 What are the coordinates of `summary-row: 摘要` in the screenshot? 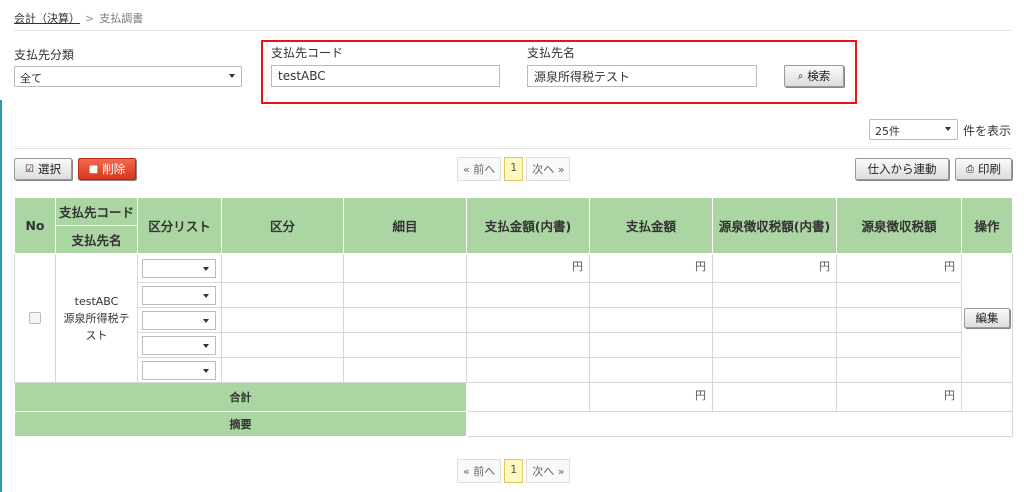 It's located at (513, 424).